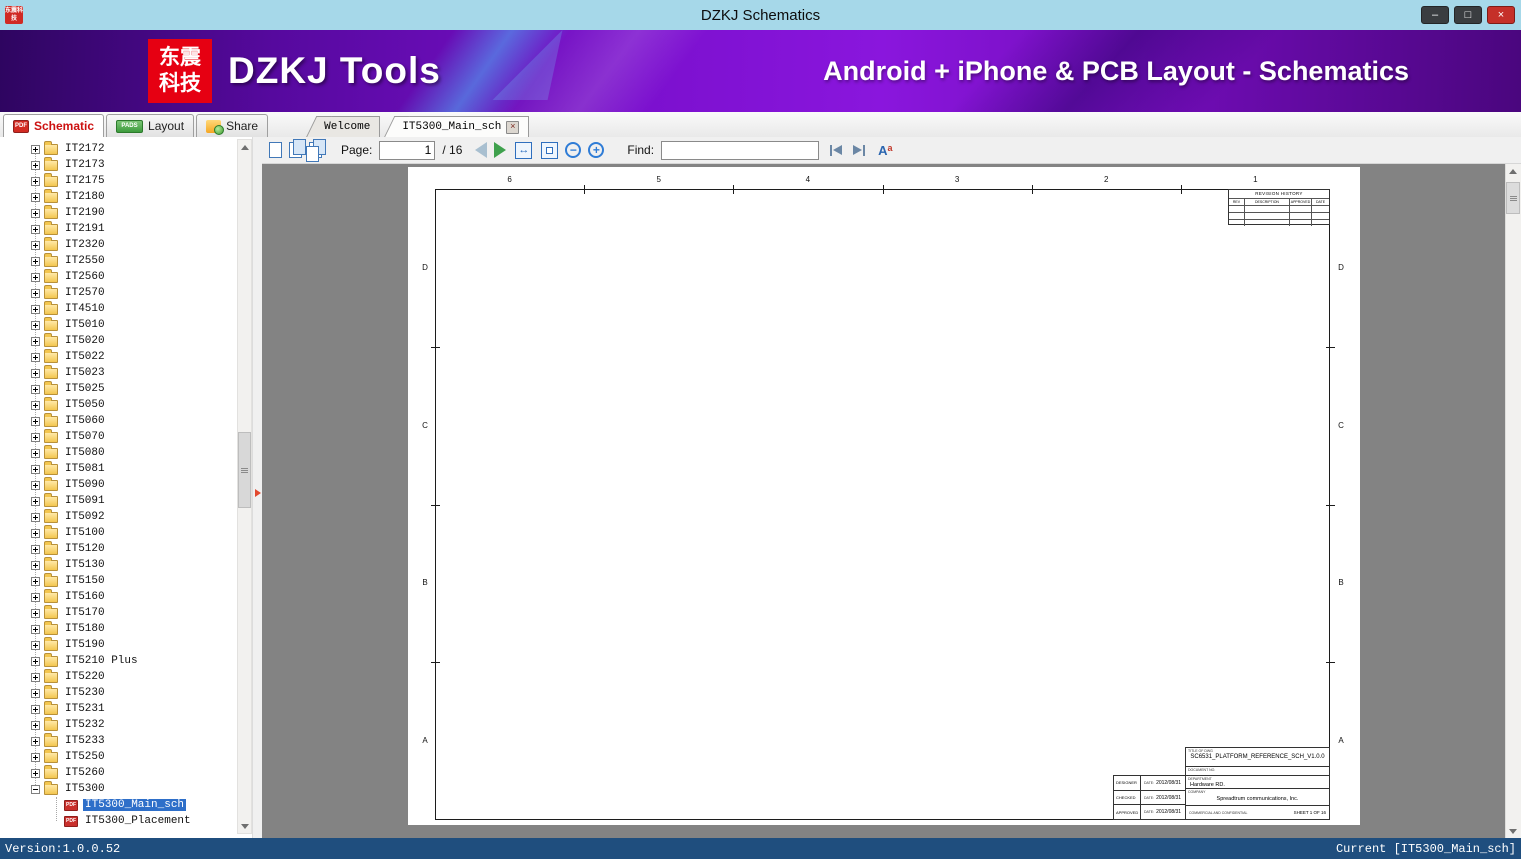 This screenshot has width=1521, height=859. Describe the element at coordinates (118, 340) in the screenshot. I see `tree-folder-item: IT5020` at that location.